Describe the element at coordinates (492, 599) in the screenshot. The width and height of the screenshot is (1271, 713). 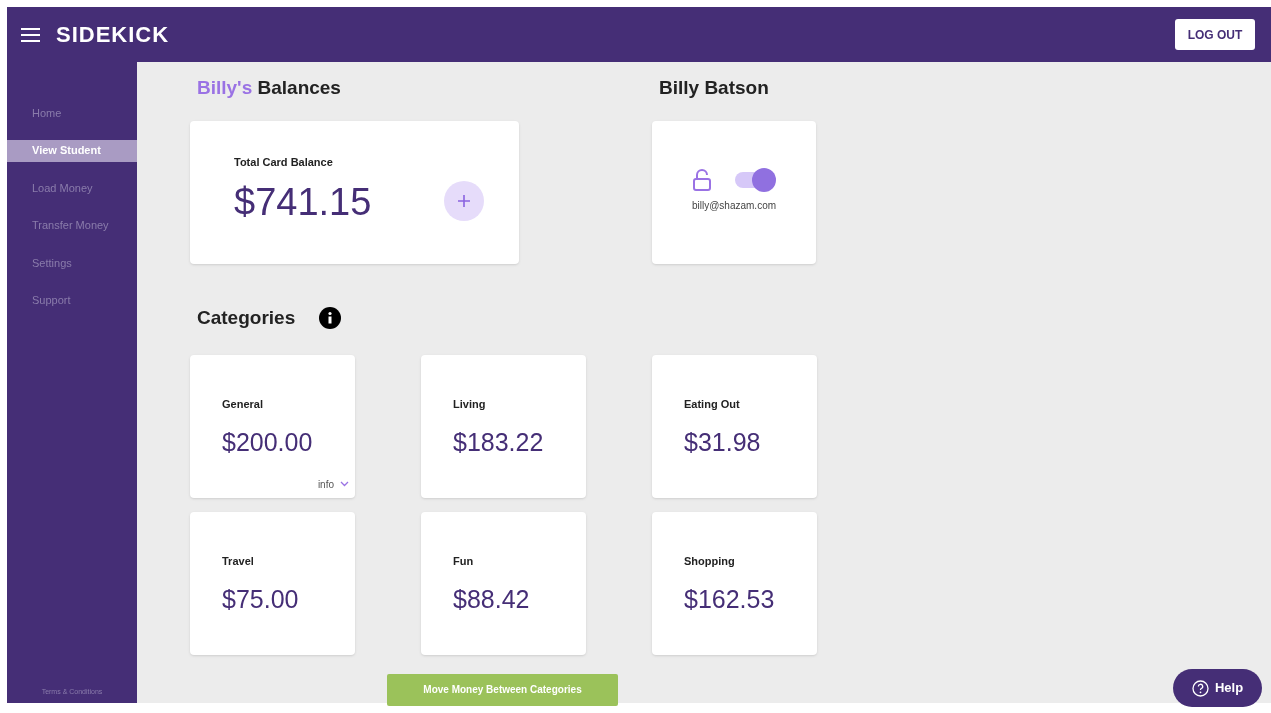
I see `category-amount: $88.42` at that location.